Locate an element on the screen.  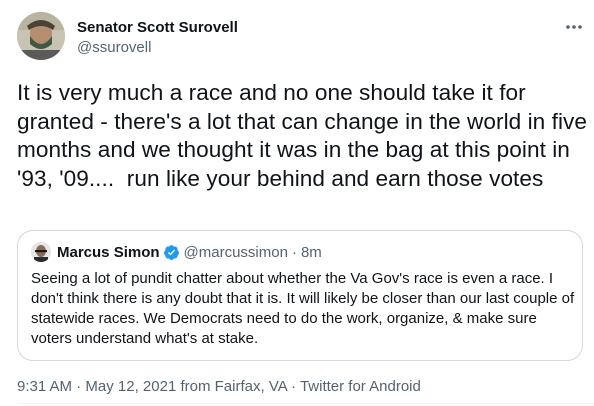
verified-badge-icon is located at coordinates (171, 252).